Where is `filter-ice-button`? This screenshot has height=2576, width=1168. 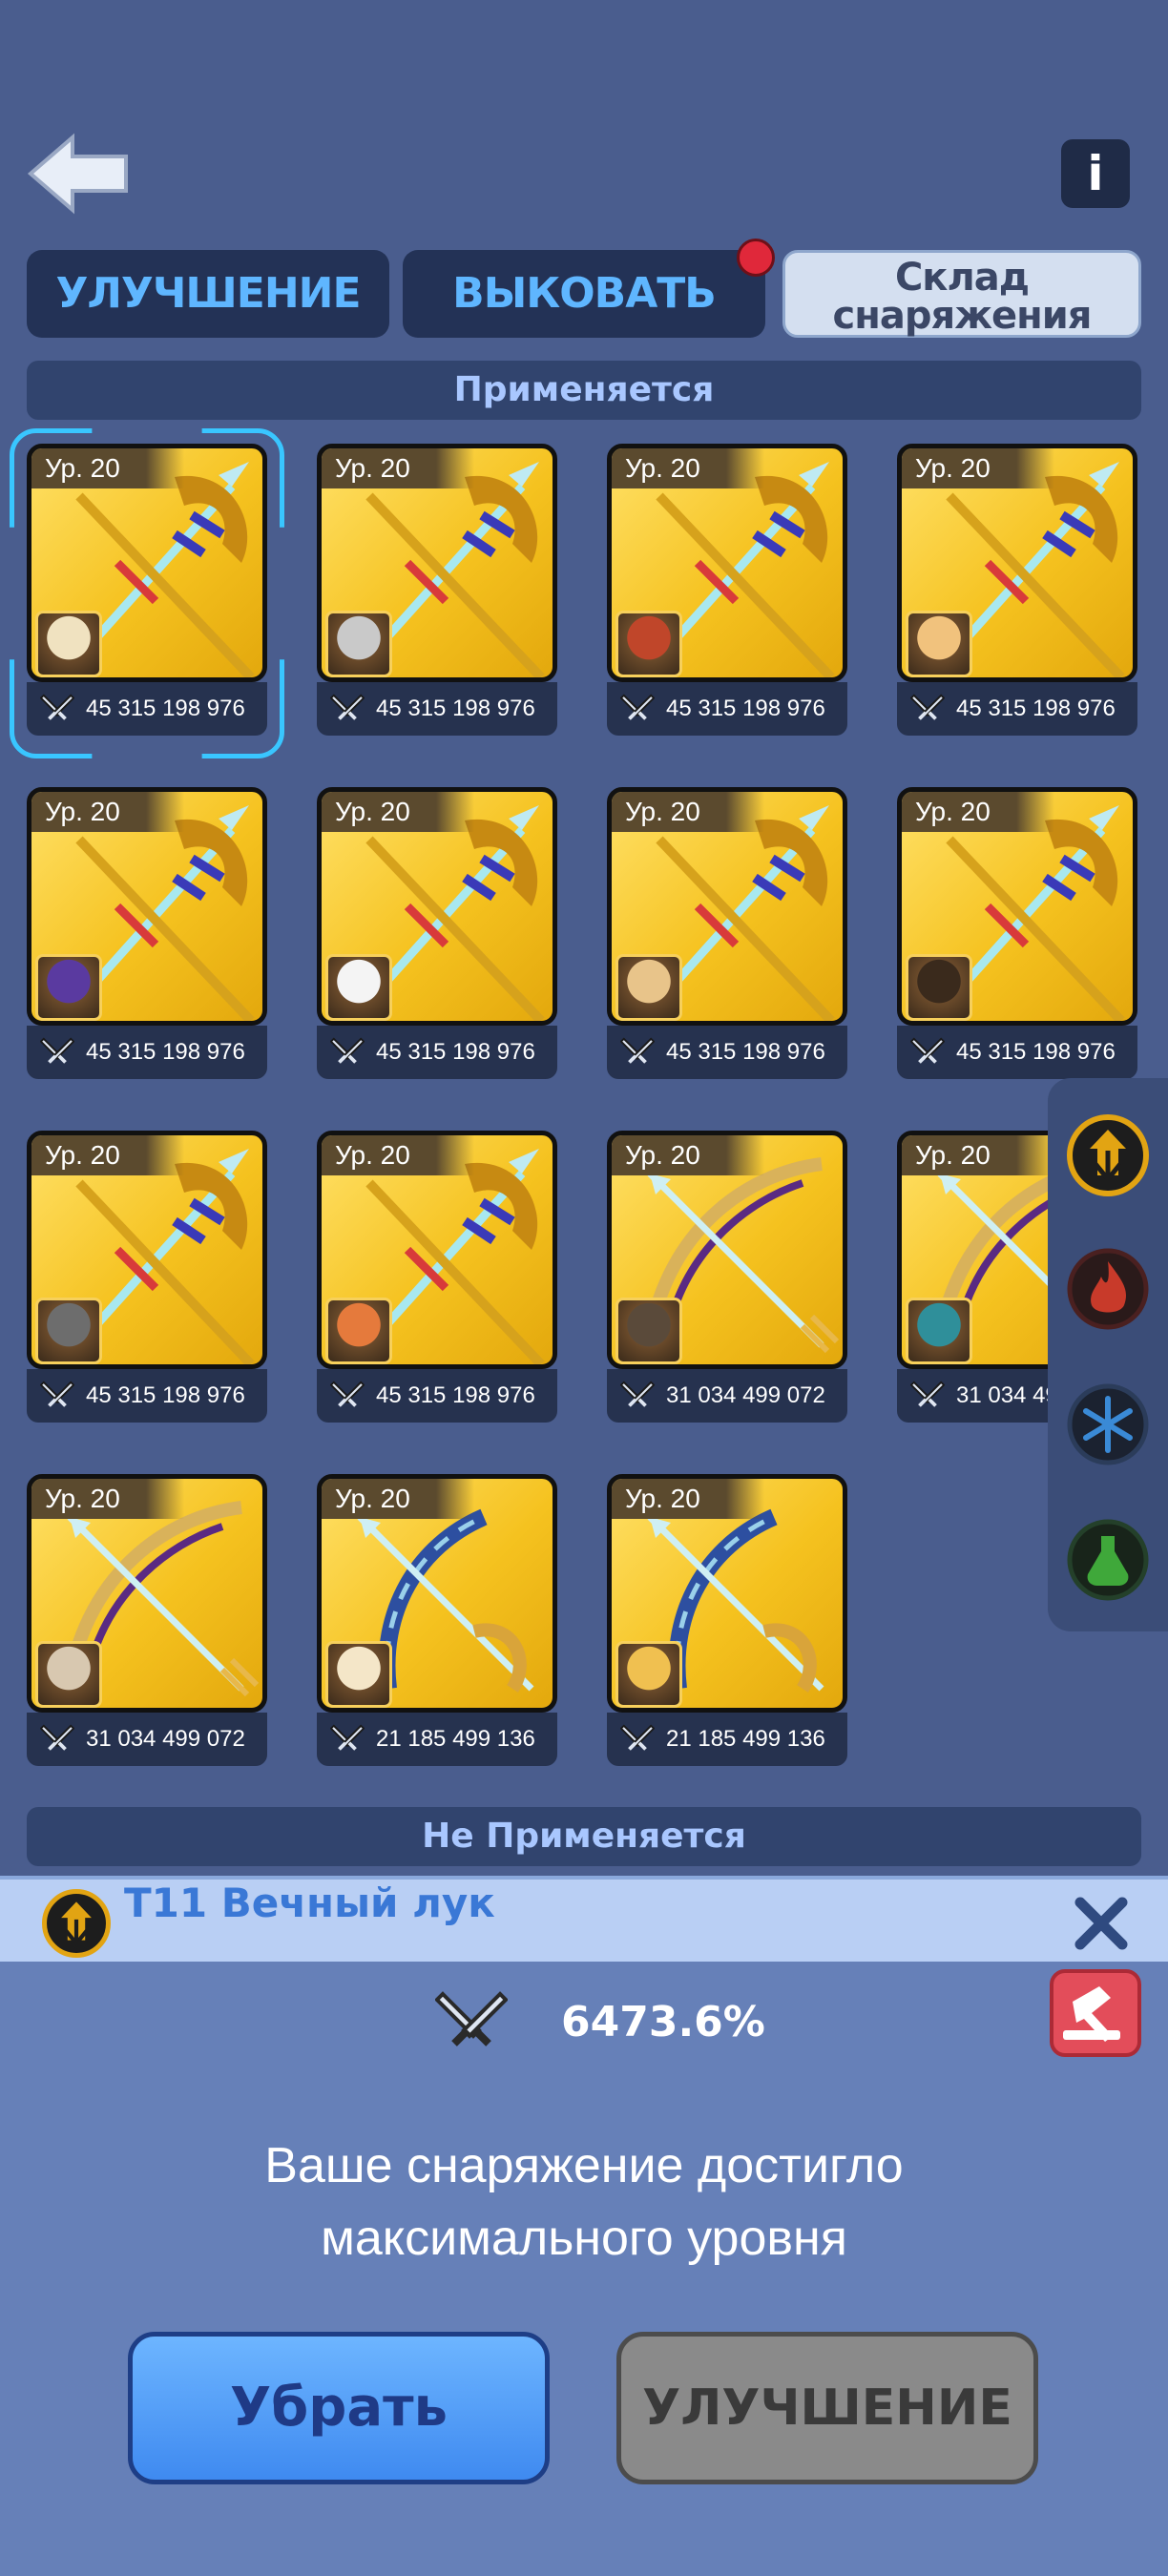 filter-ice-button is located at coordinates (1108, 1424).